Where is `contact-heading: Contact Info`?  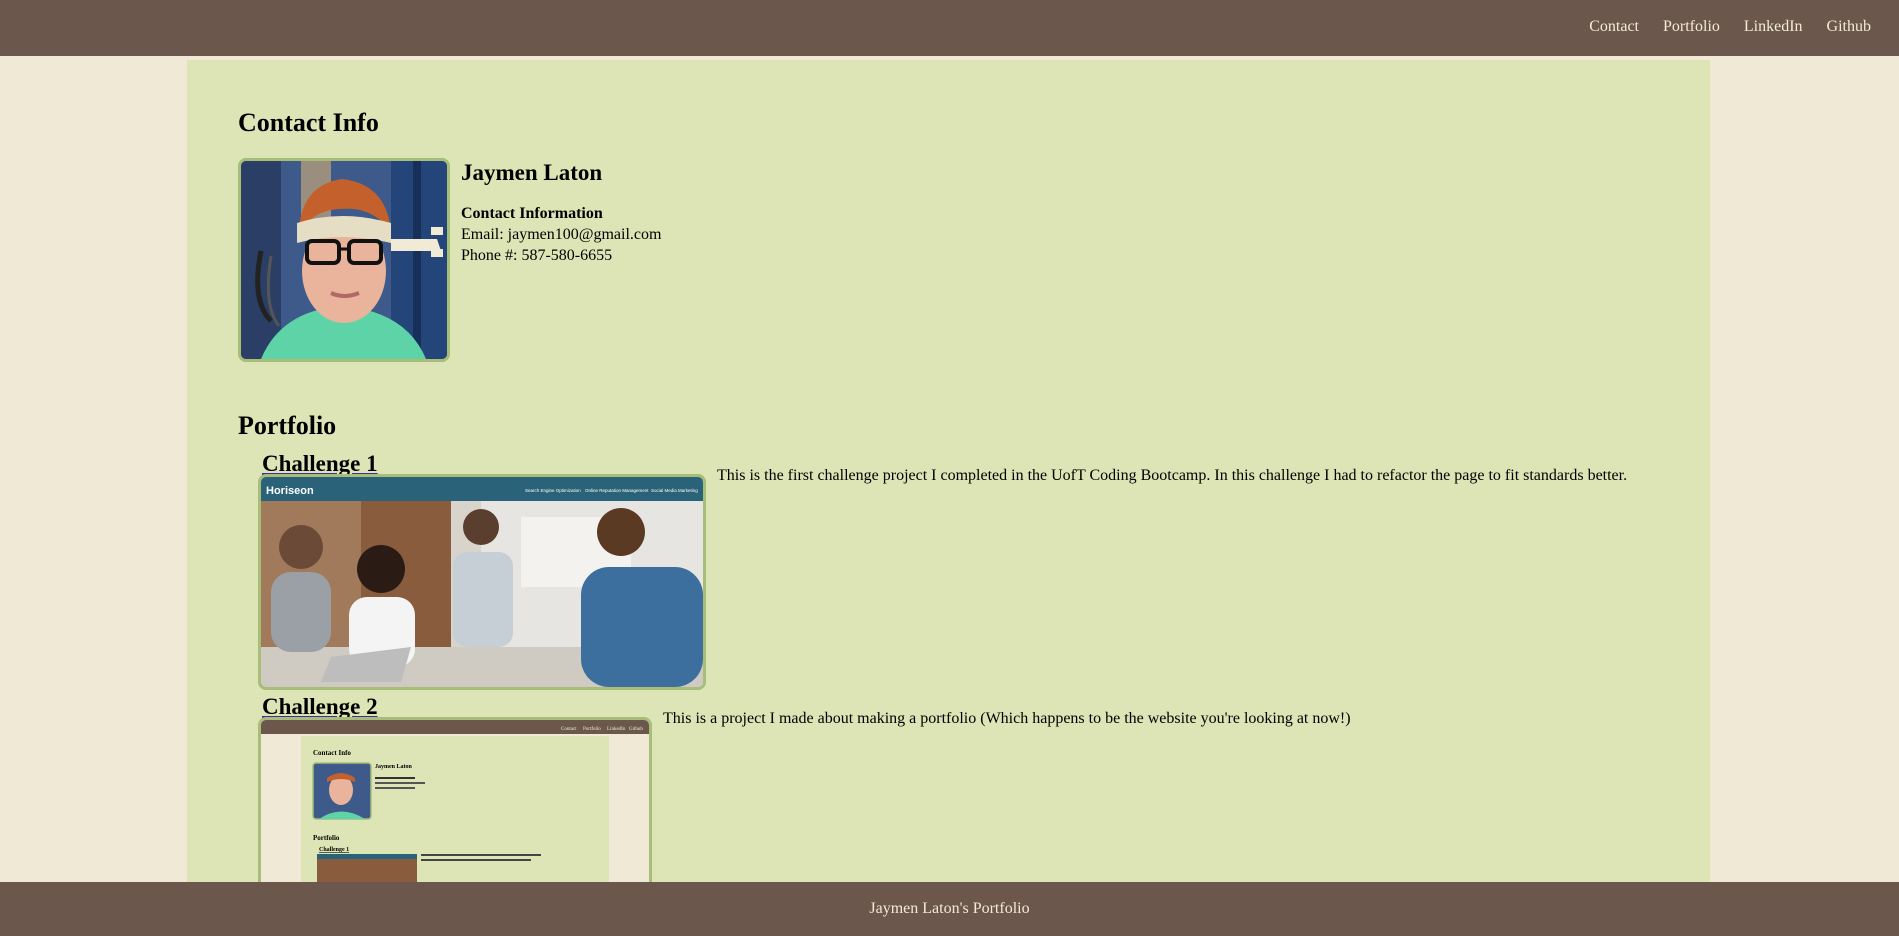
contact-heading: Contact Info is located at coordinates (308, 122).